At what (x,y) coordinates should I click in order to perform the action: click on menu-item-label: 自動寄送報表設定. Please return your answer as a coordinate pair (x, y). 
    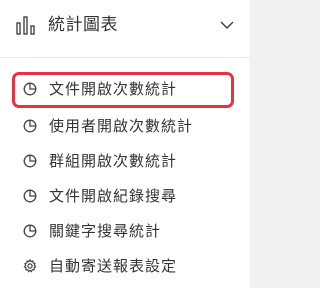
    Looking at the image, I should click on (113, 266).